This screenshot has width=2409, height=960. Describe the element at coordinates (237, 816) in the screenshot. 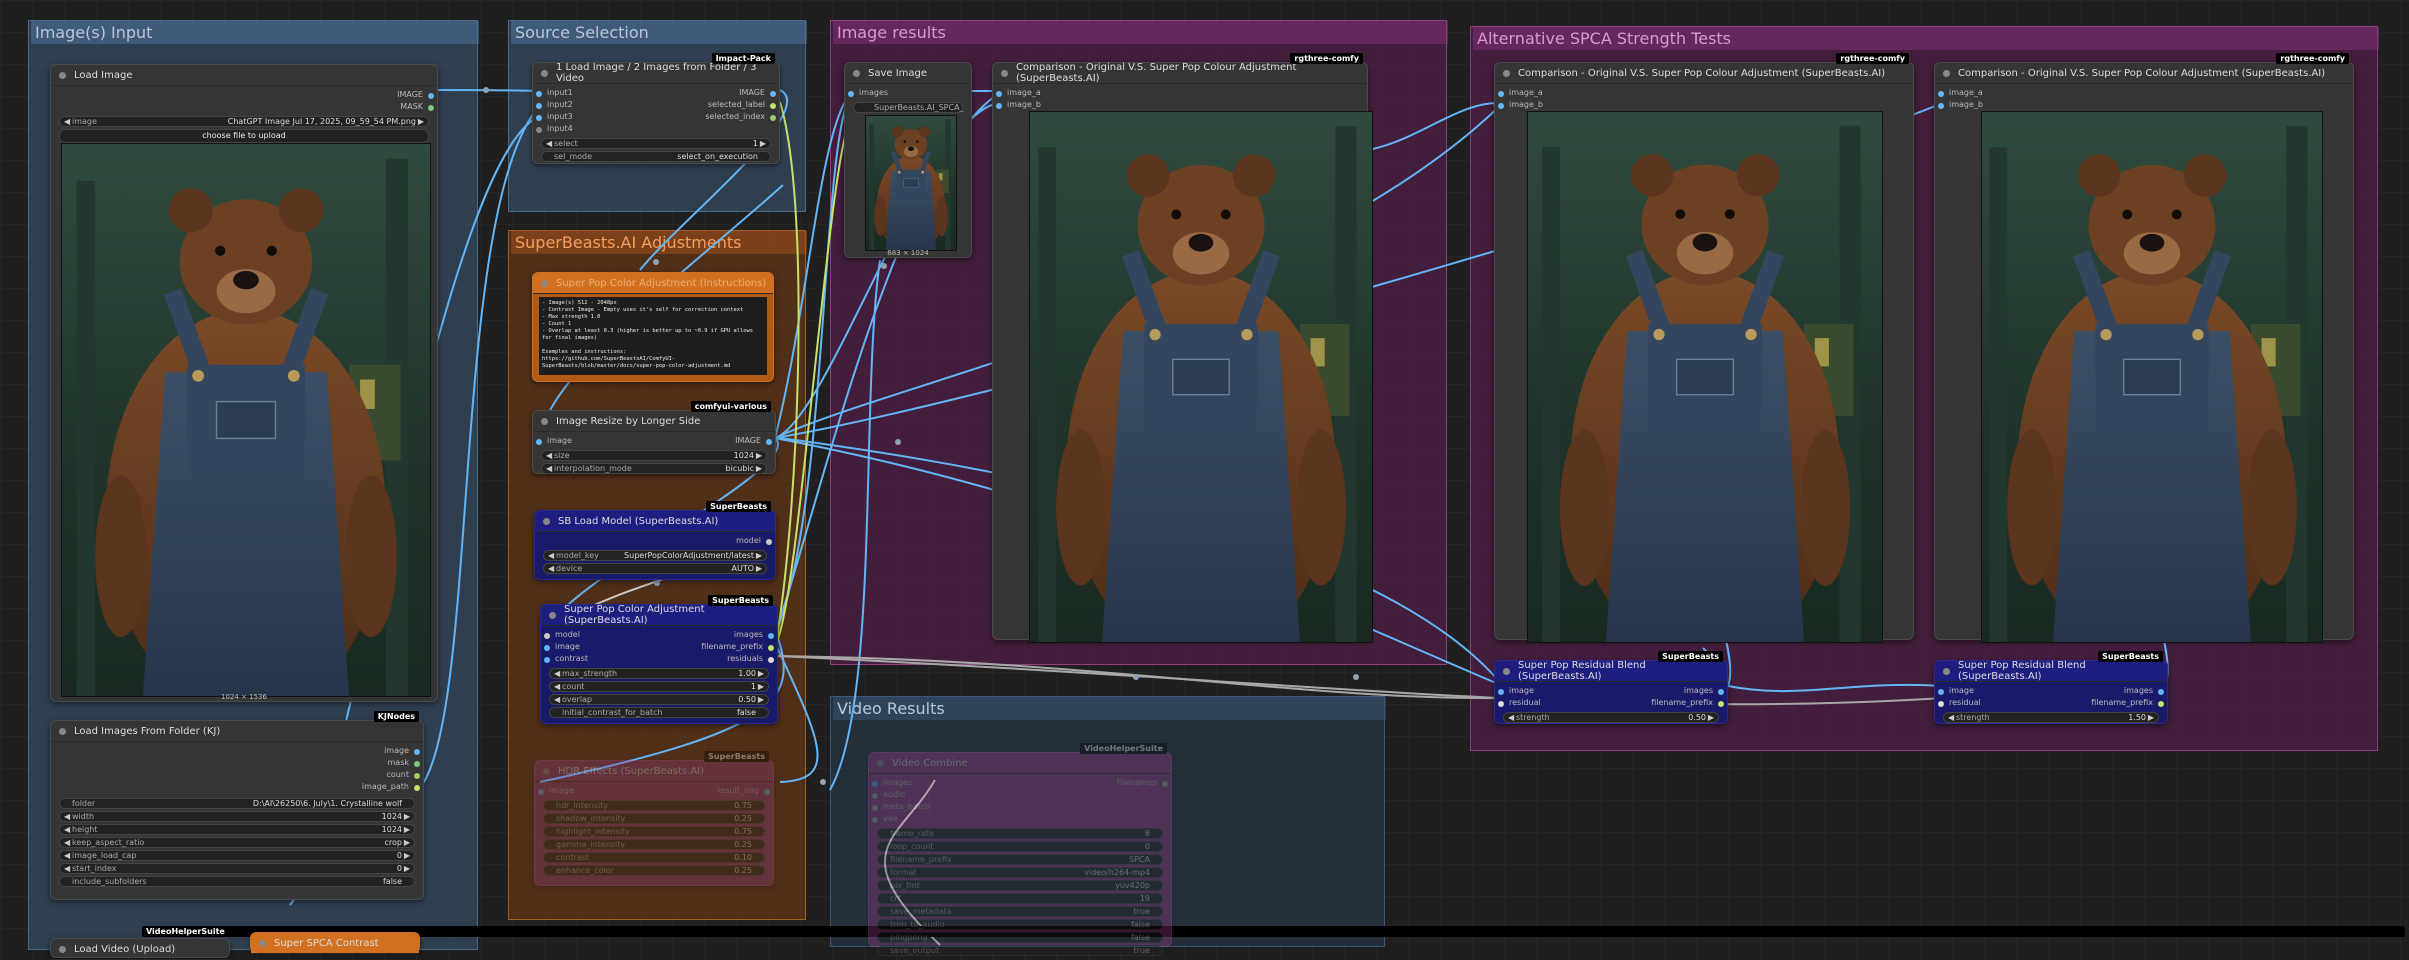

I see `width-widget: ◀ width 1024 ▶` at that location.